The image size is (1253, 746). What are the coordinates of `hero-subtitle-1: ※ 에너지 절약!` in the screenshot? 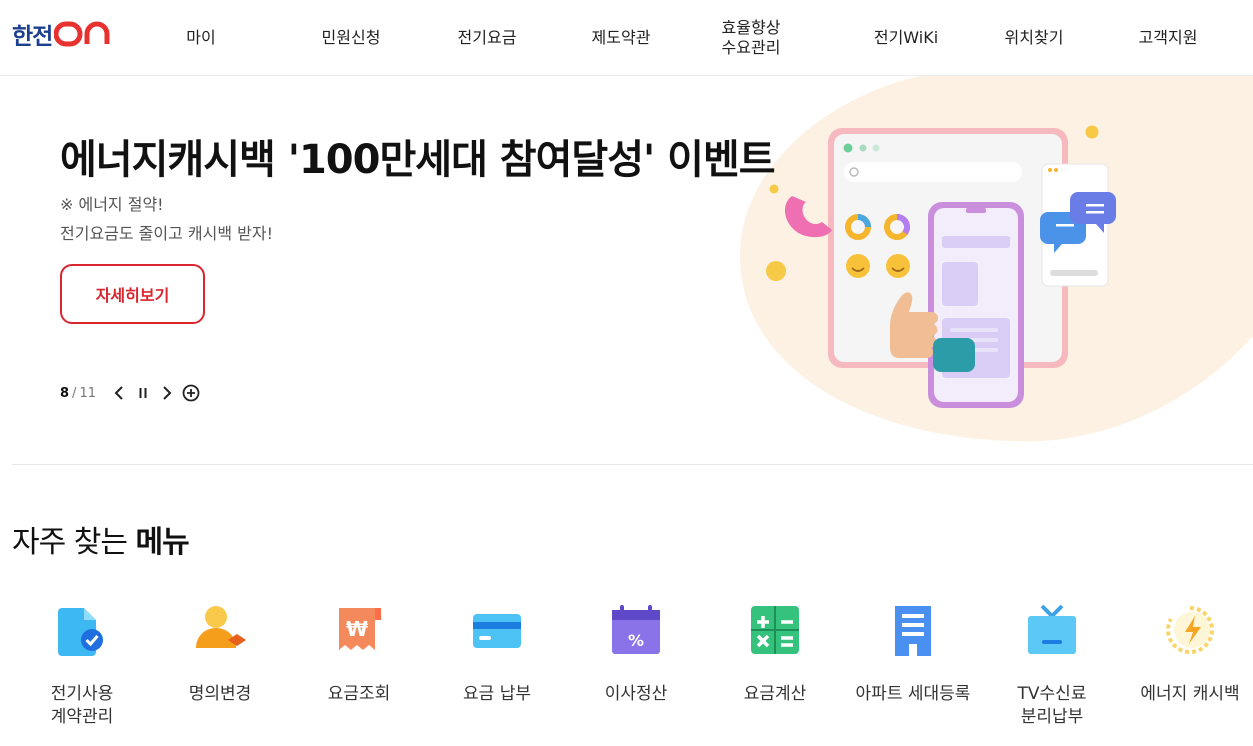 It's located at (112, 204).